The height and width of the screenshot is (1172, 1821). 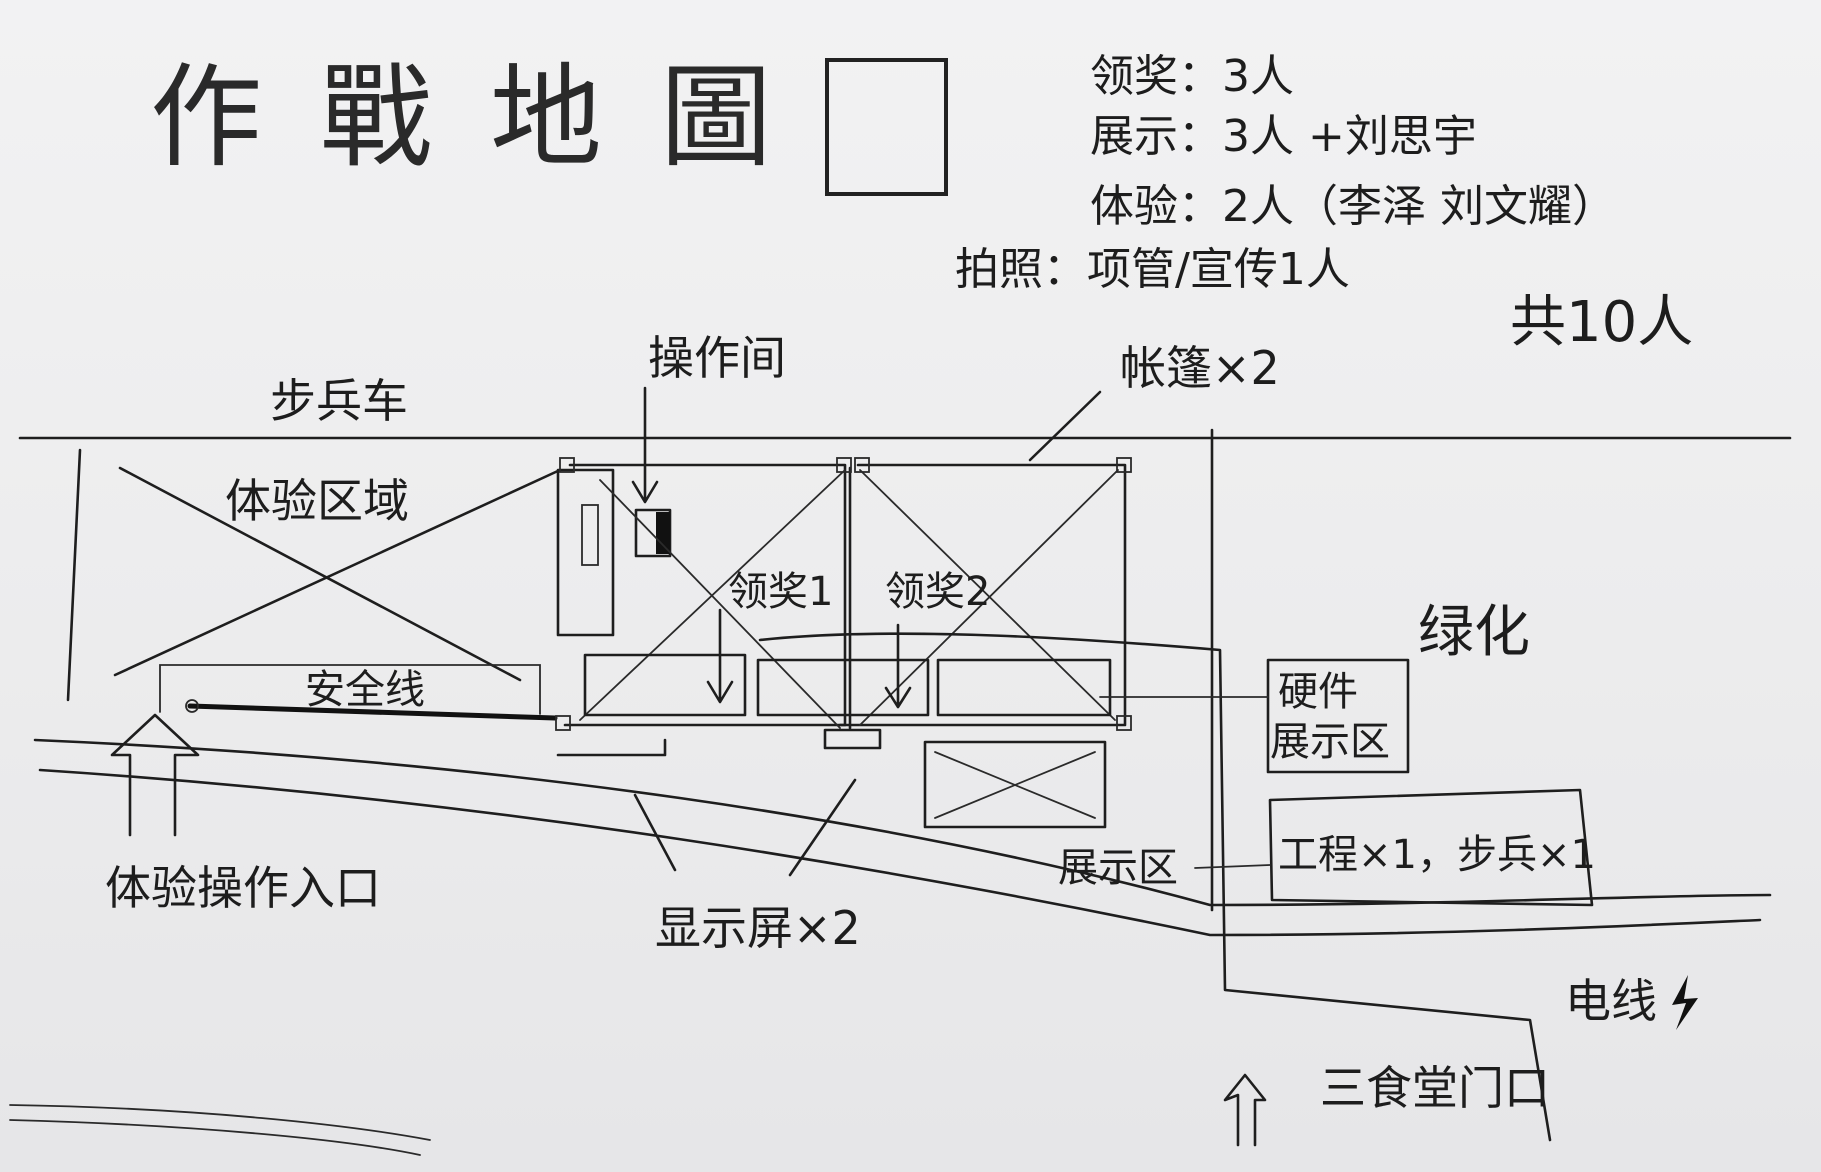 I want to click on lightning-bolt-icon, so click(x=1685, y=1002).